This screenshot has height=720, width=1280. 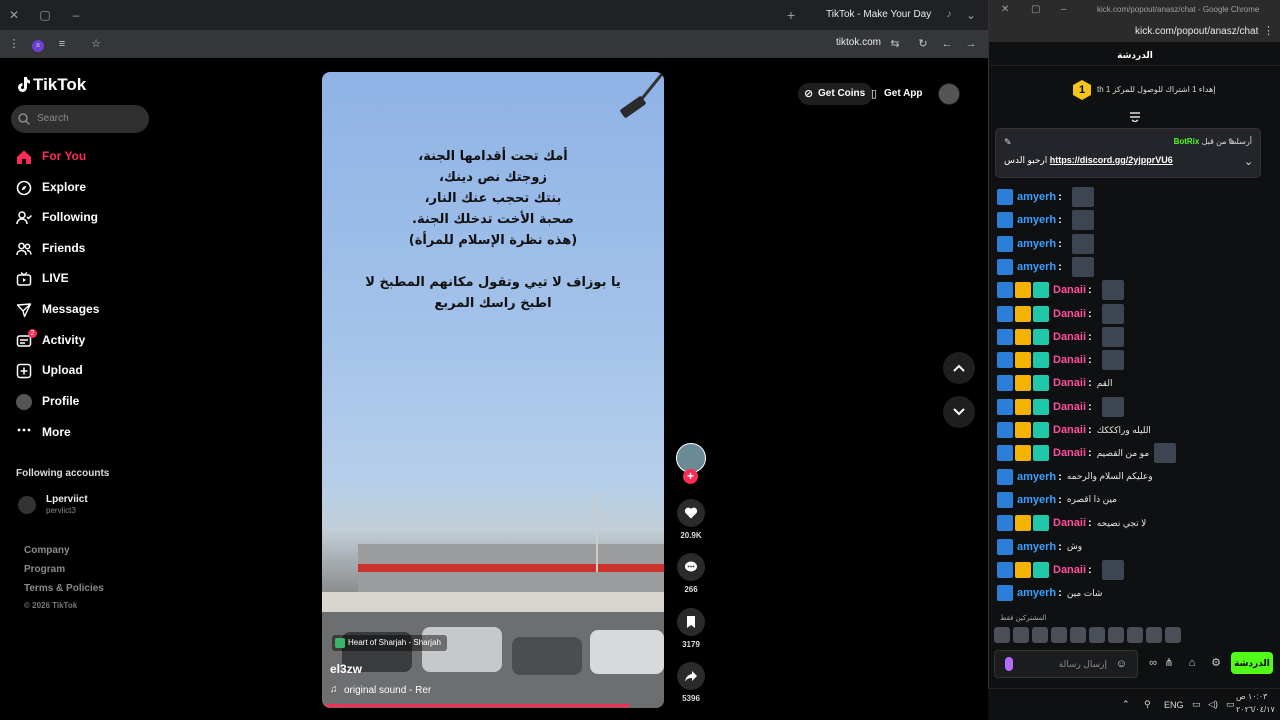 I want to click on video-progress-bar, so click(x=478, y=705).